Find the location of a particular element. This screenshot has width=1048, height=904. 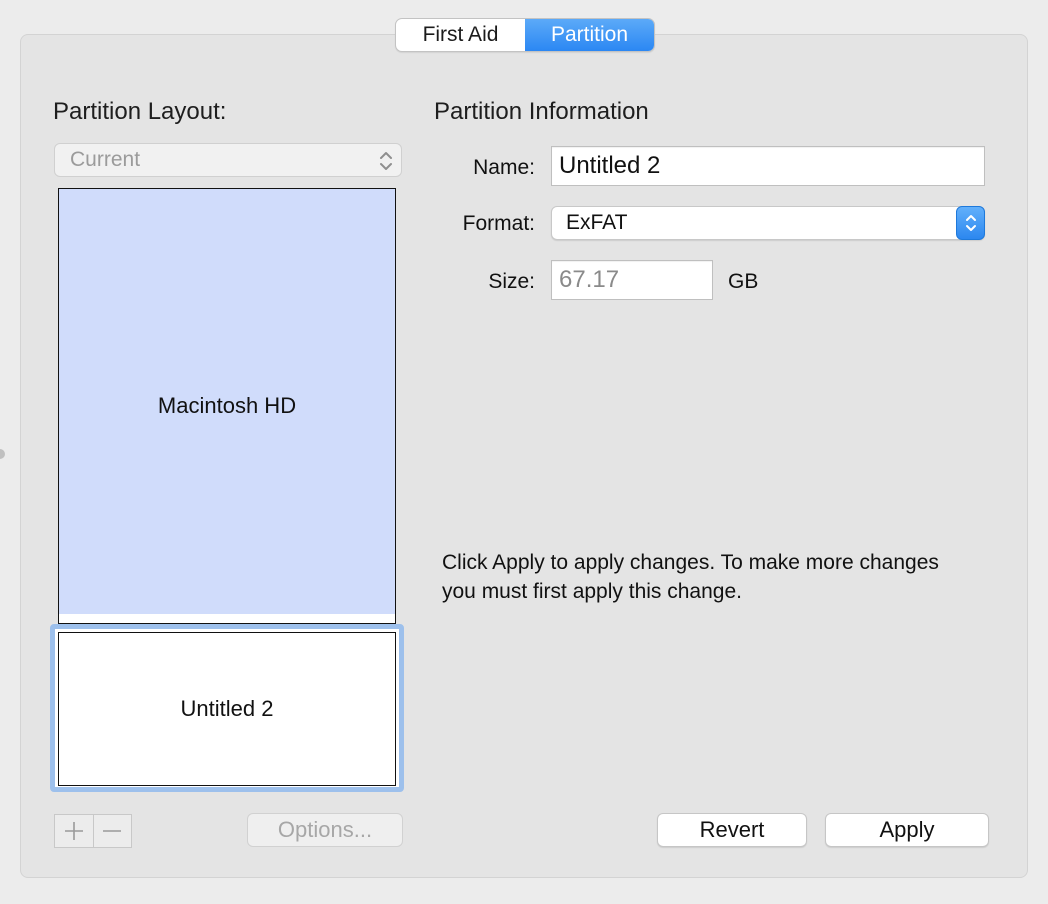

remove-partition-button is located at coordinates (112, 831).